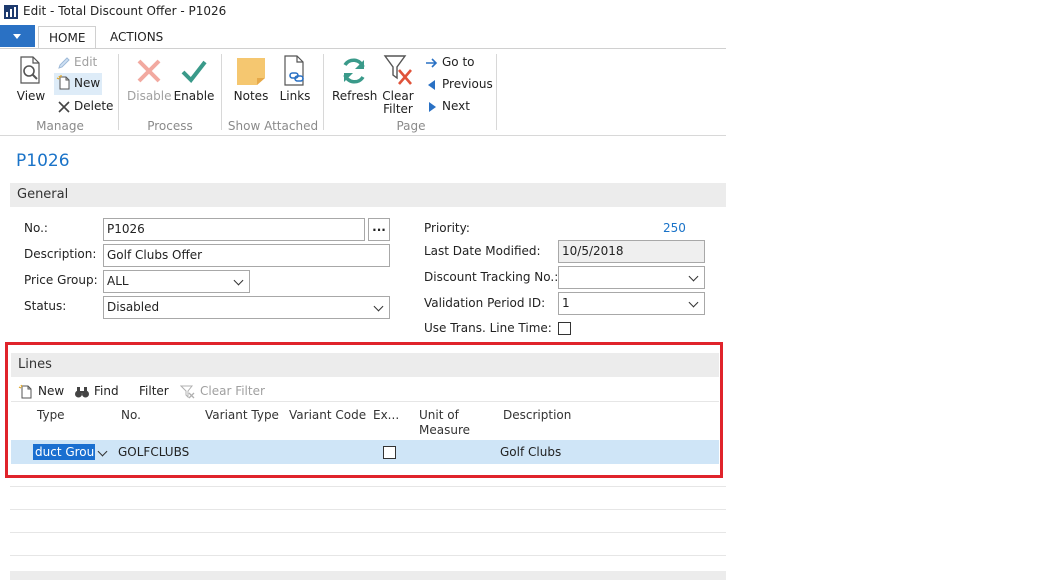  I want to click on price-group-value: ALL, so click(118, 281).